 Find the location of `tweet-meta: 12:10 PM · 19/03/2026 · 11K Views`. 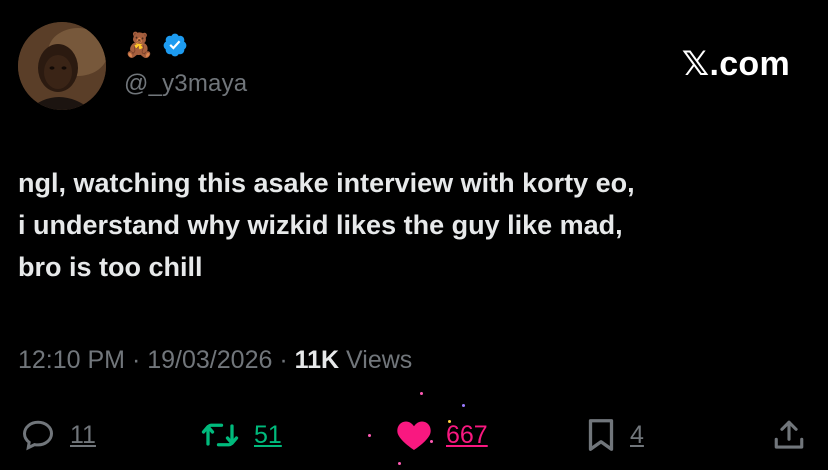

tweet-meta: 12:10 PM · 19/03/2026 · 11K Views is located at coordinates (215, 360).